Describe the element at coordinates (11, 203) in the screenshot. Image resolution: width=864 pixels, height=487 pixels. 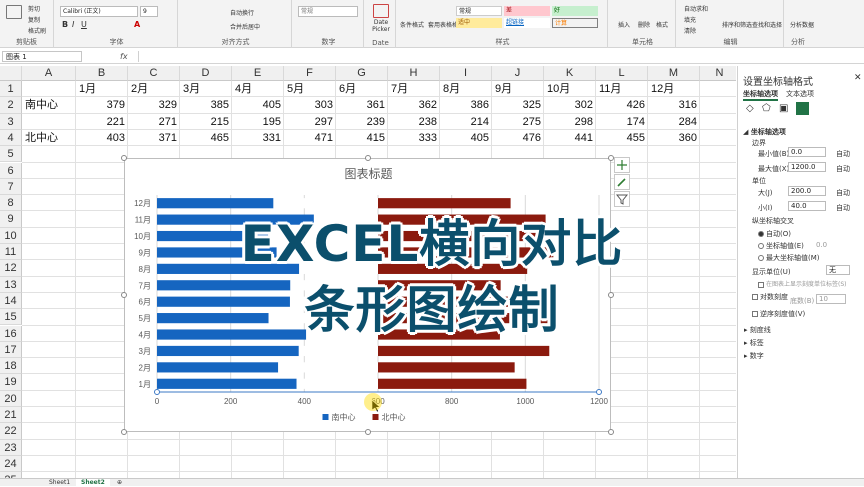
I see `row-header-8: 8` at that location.